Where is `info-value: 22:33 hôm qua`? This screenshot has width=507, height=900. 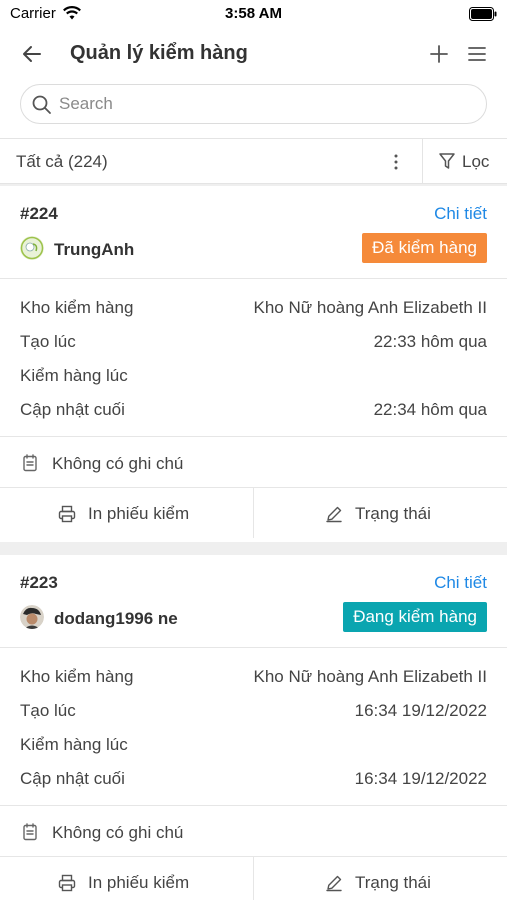
info-value: 22:33 hôm qua is located at coordinates (430, 341).